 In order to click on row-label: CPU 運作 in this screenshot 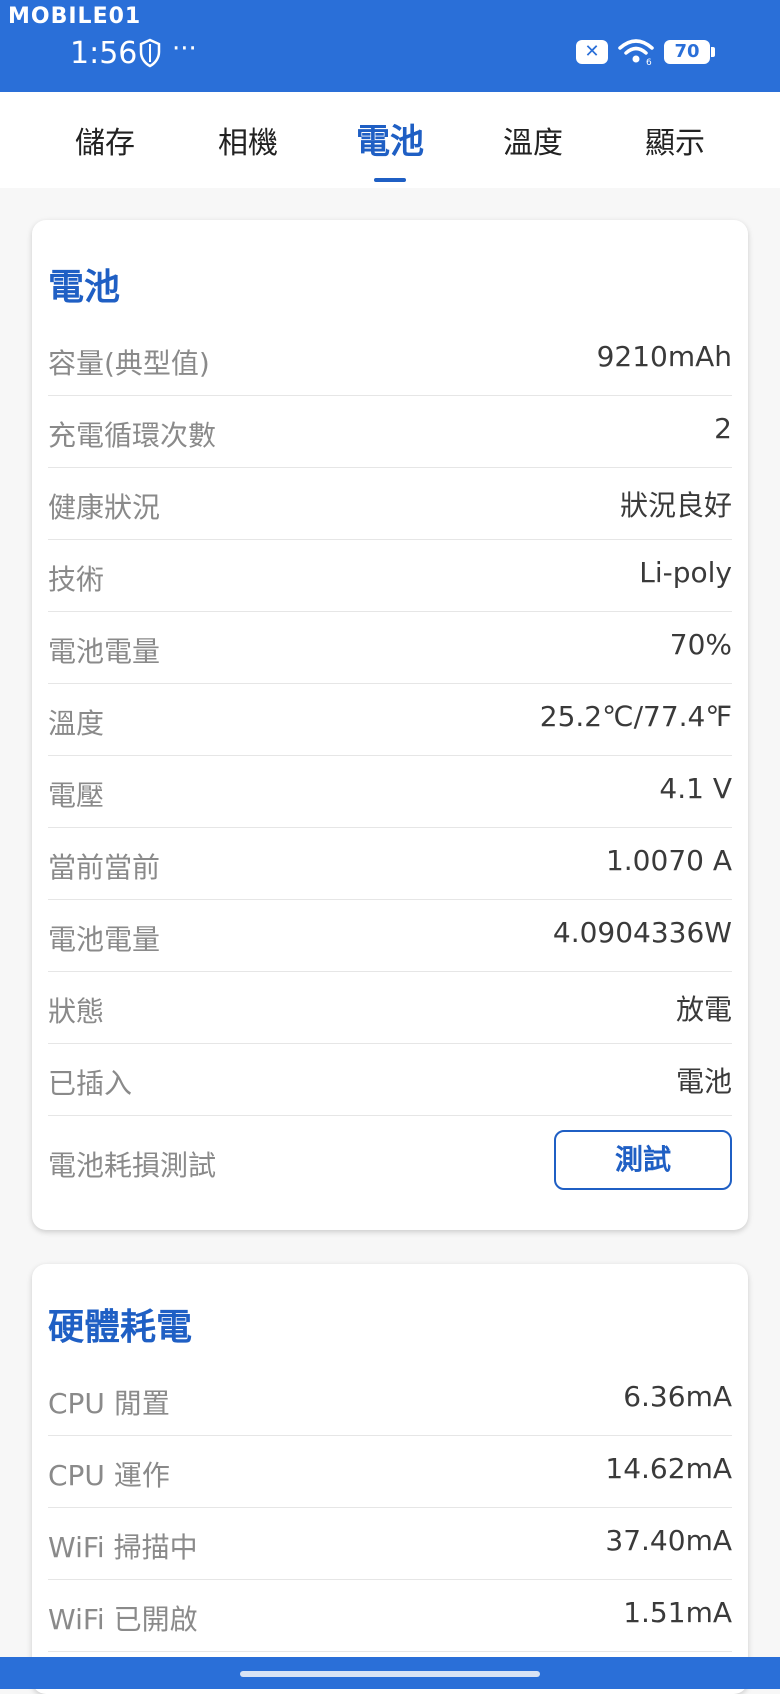, I will do `click(109, 1475)`.